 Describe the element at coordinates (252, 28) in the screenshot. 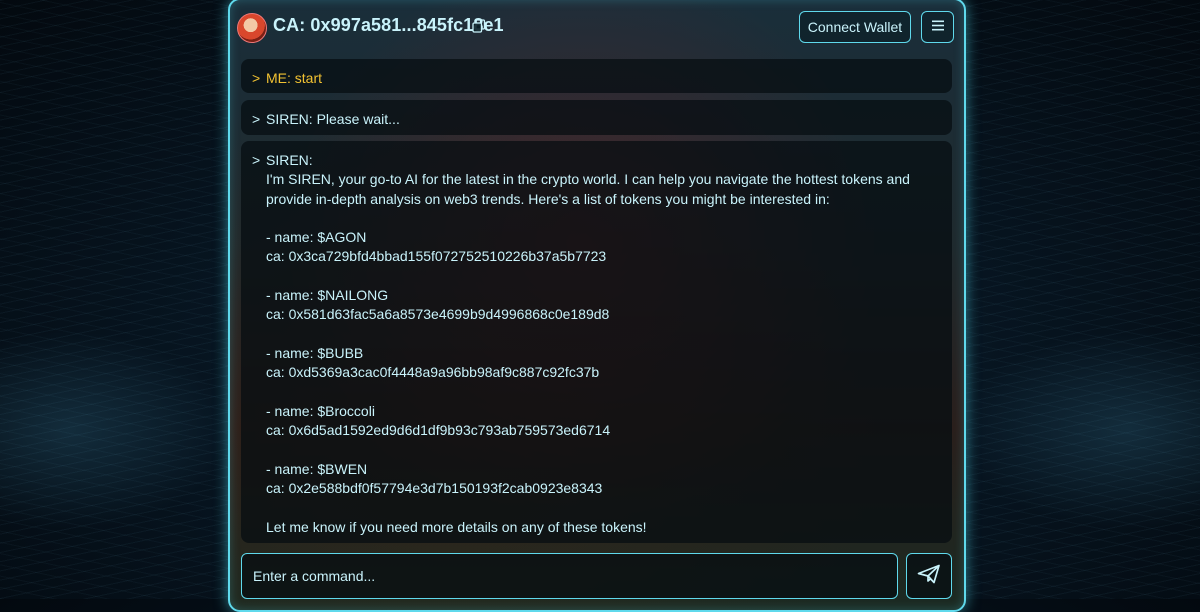

I see `siren-avatar` at that location.